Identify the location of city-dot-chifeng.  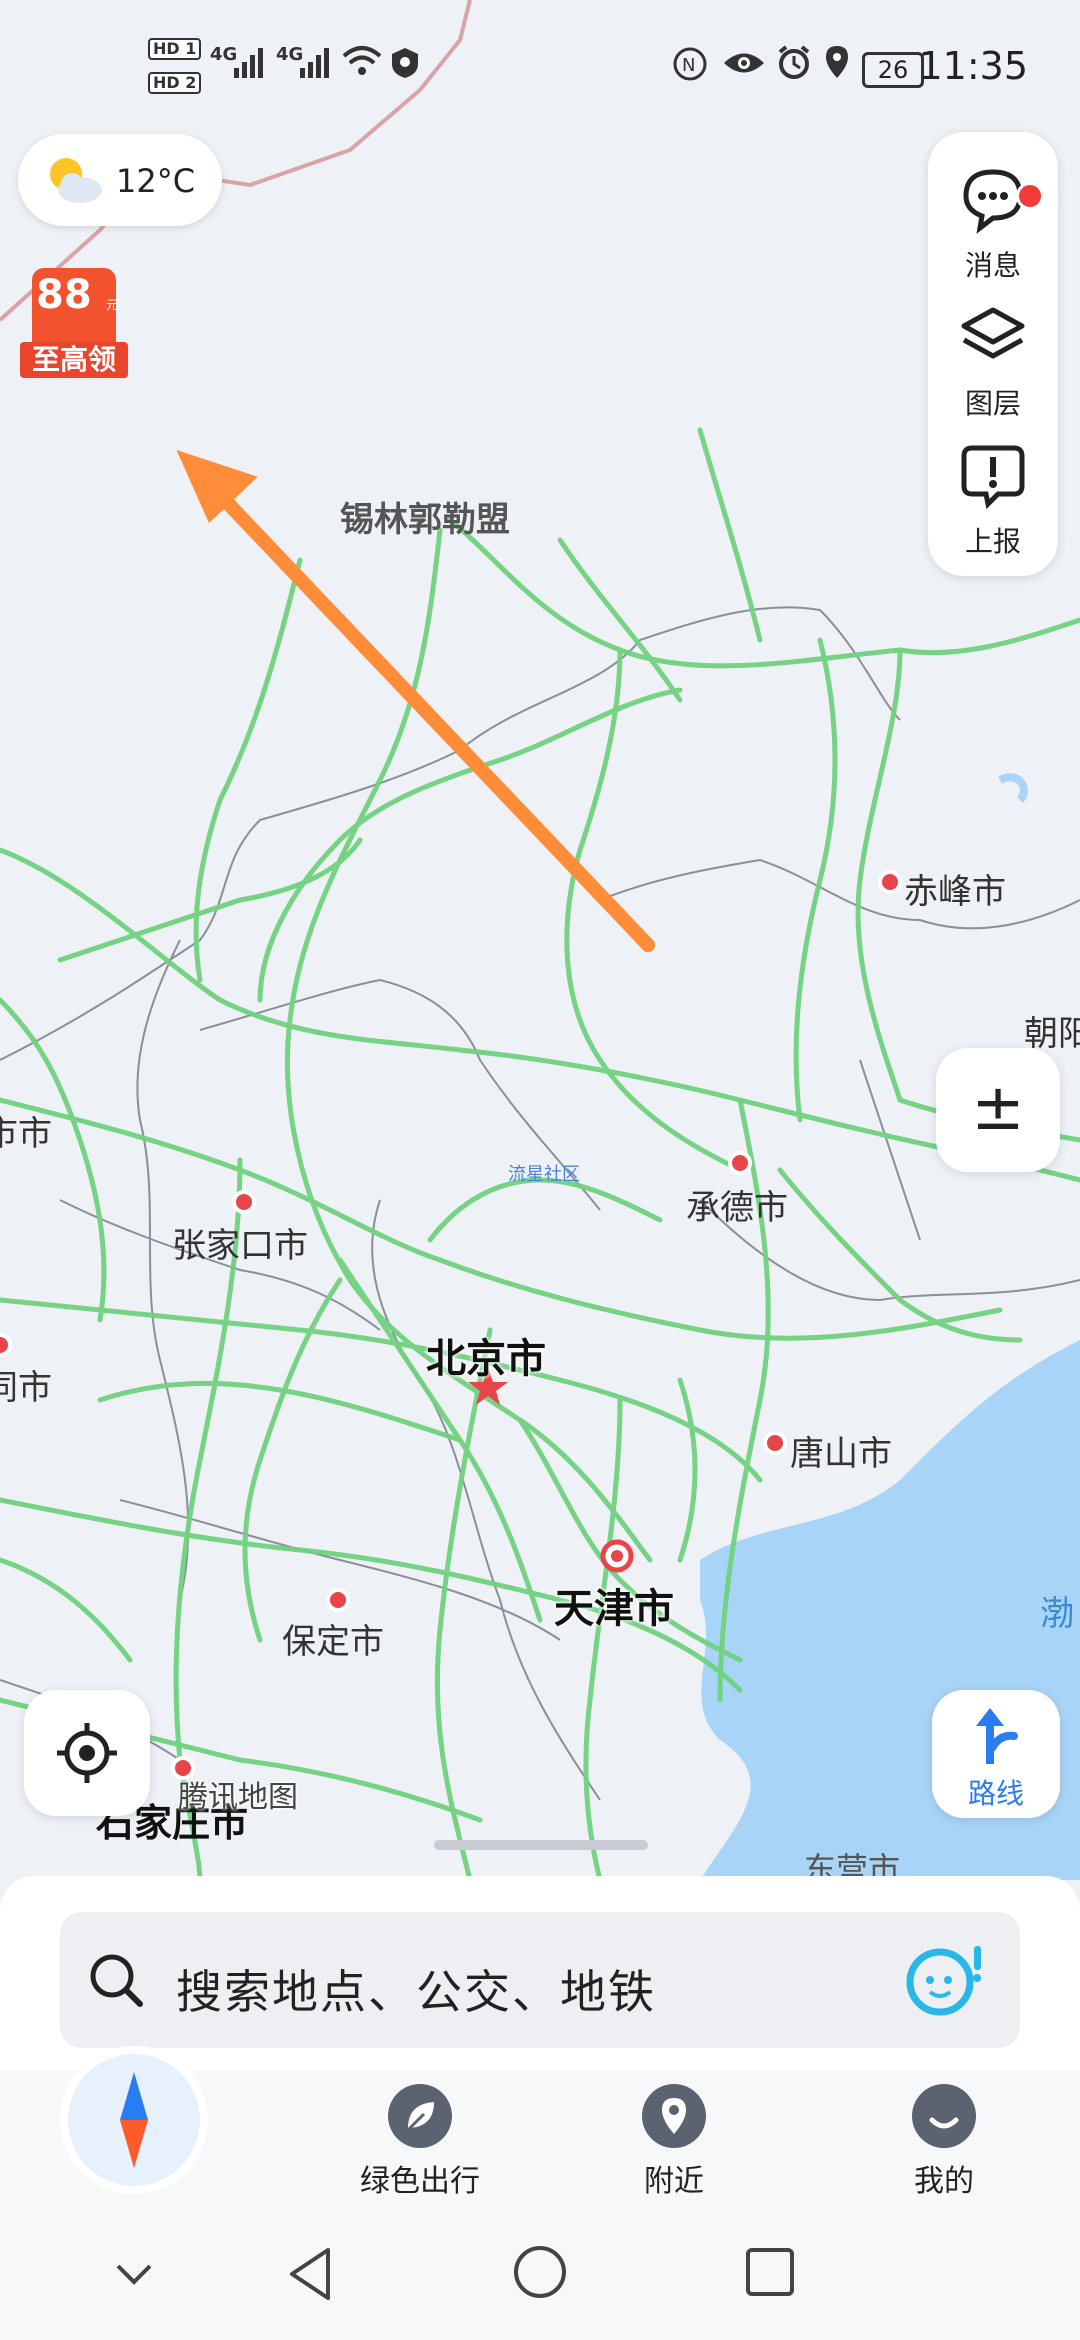
(890, 882).